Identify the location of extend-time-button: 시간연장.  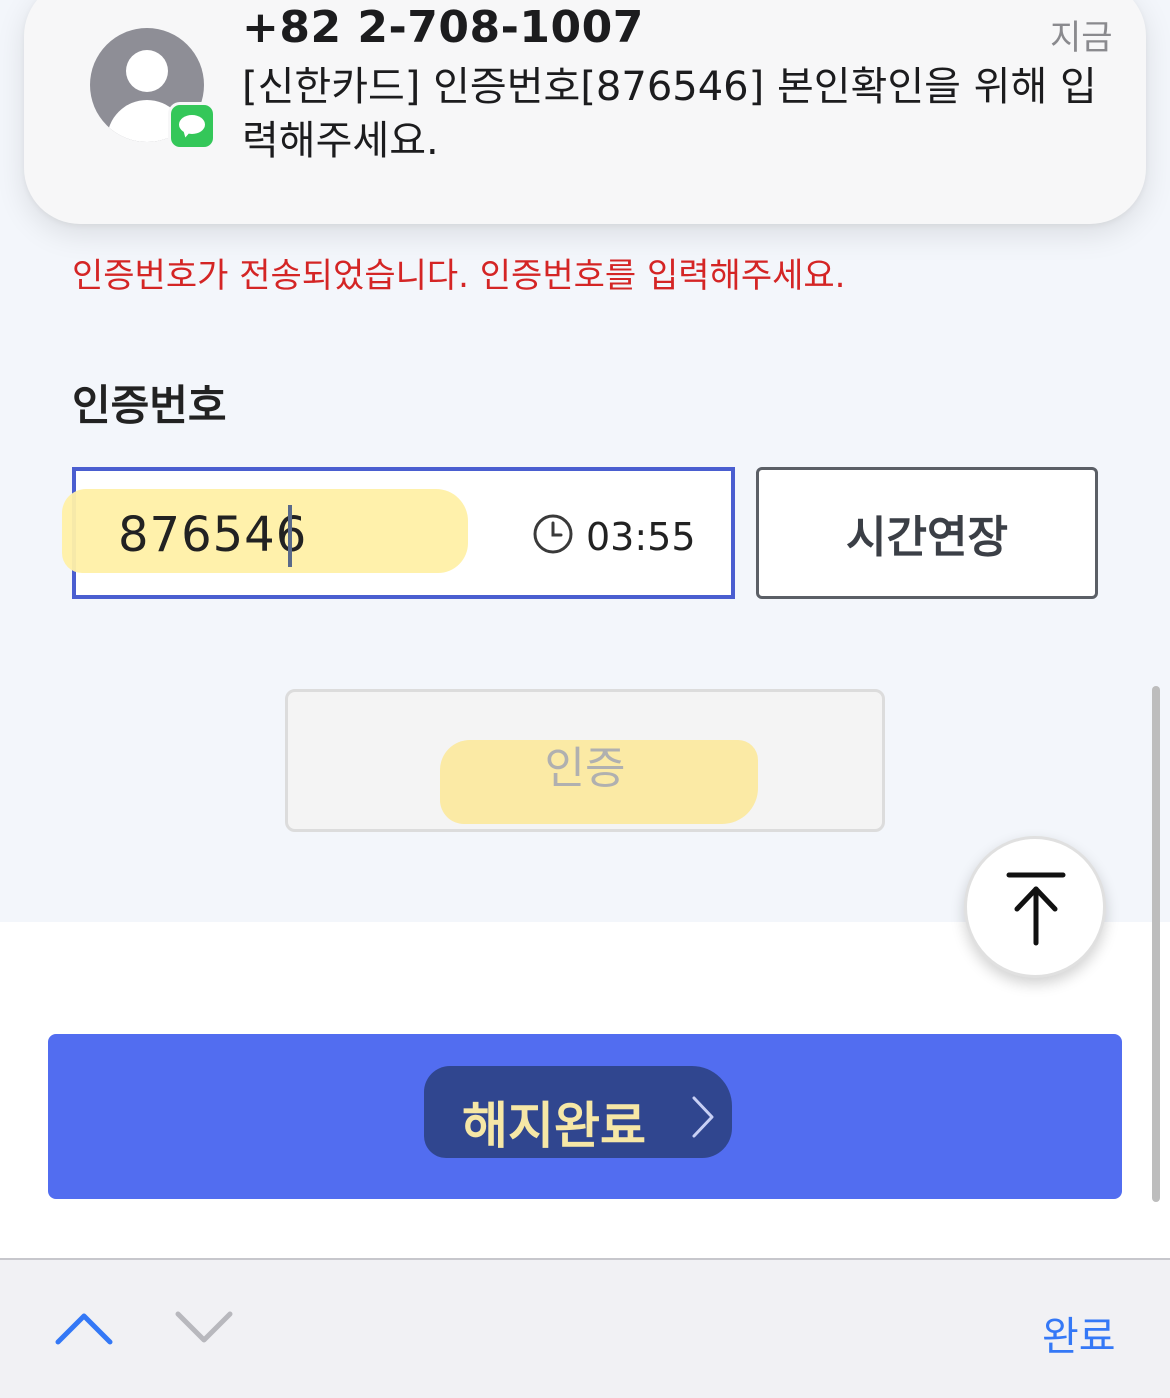
(927, 533).